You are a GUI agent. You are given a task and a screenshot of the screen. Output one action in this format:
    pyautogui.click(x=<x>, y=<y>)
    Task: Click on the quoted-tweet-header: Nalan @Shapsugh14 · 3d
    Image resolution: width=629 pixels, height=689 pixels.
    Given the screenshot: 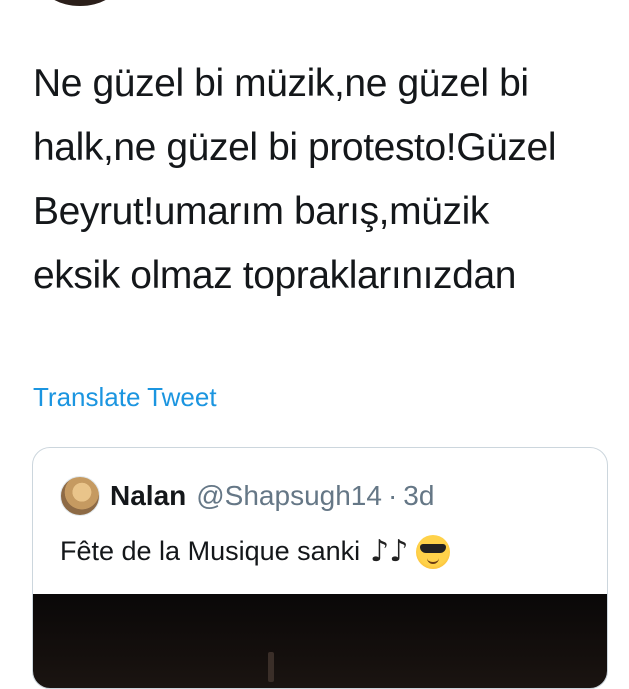 What is the action you would take?
    pyautogui.click(x=247, y=496)
    